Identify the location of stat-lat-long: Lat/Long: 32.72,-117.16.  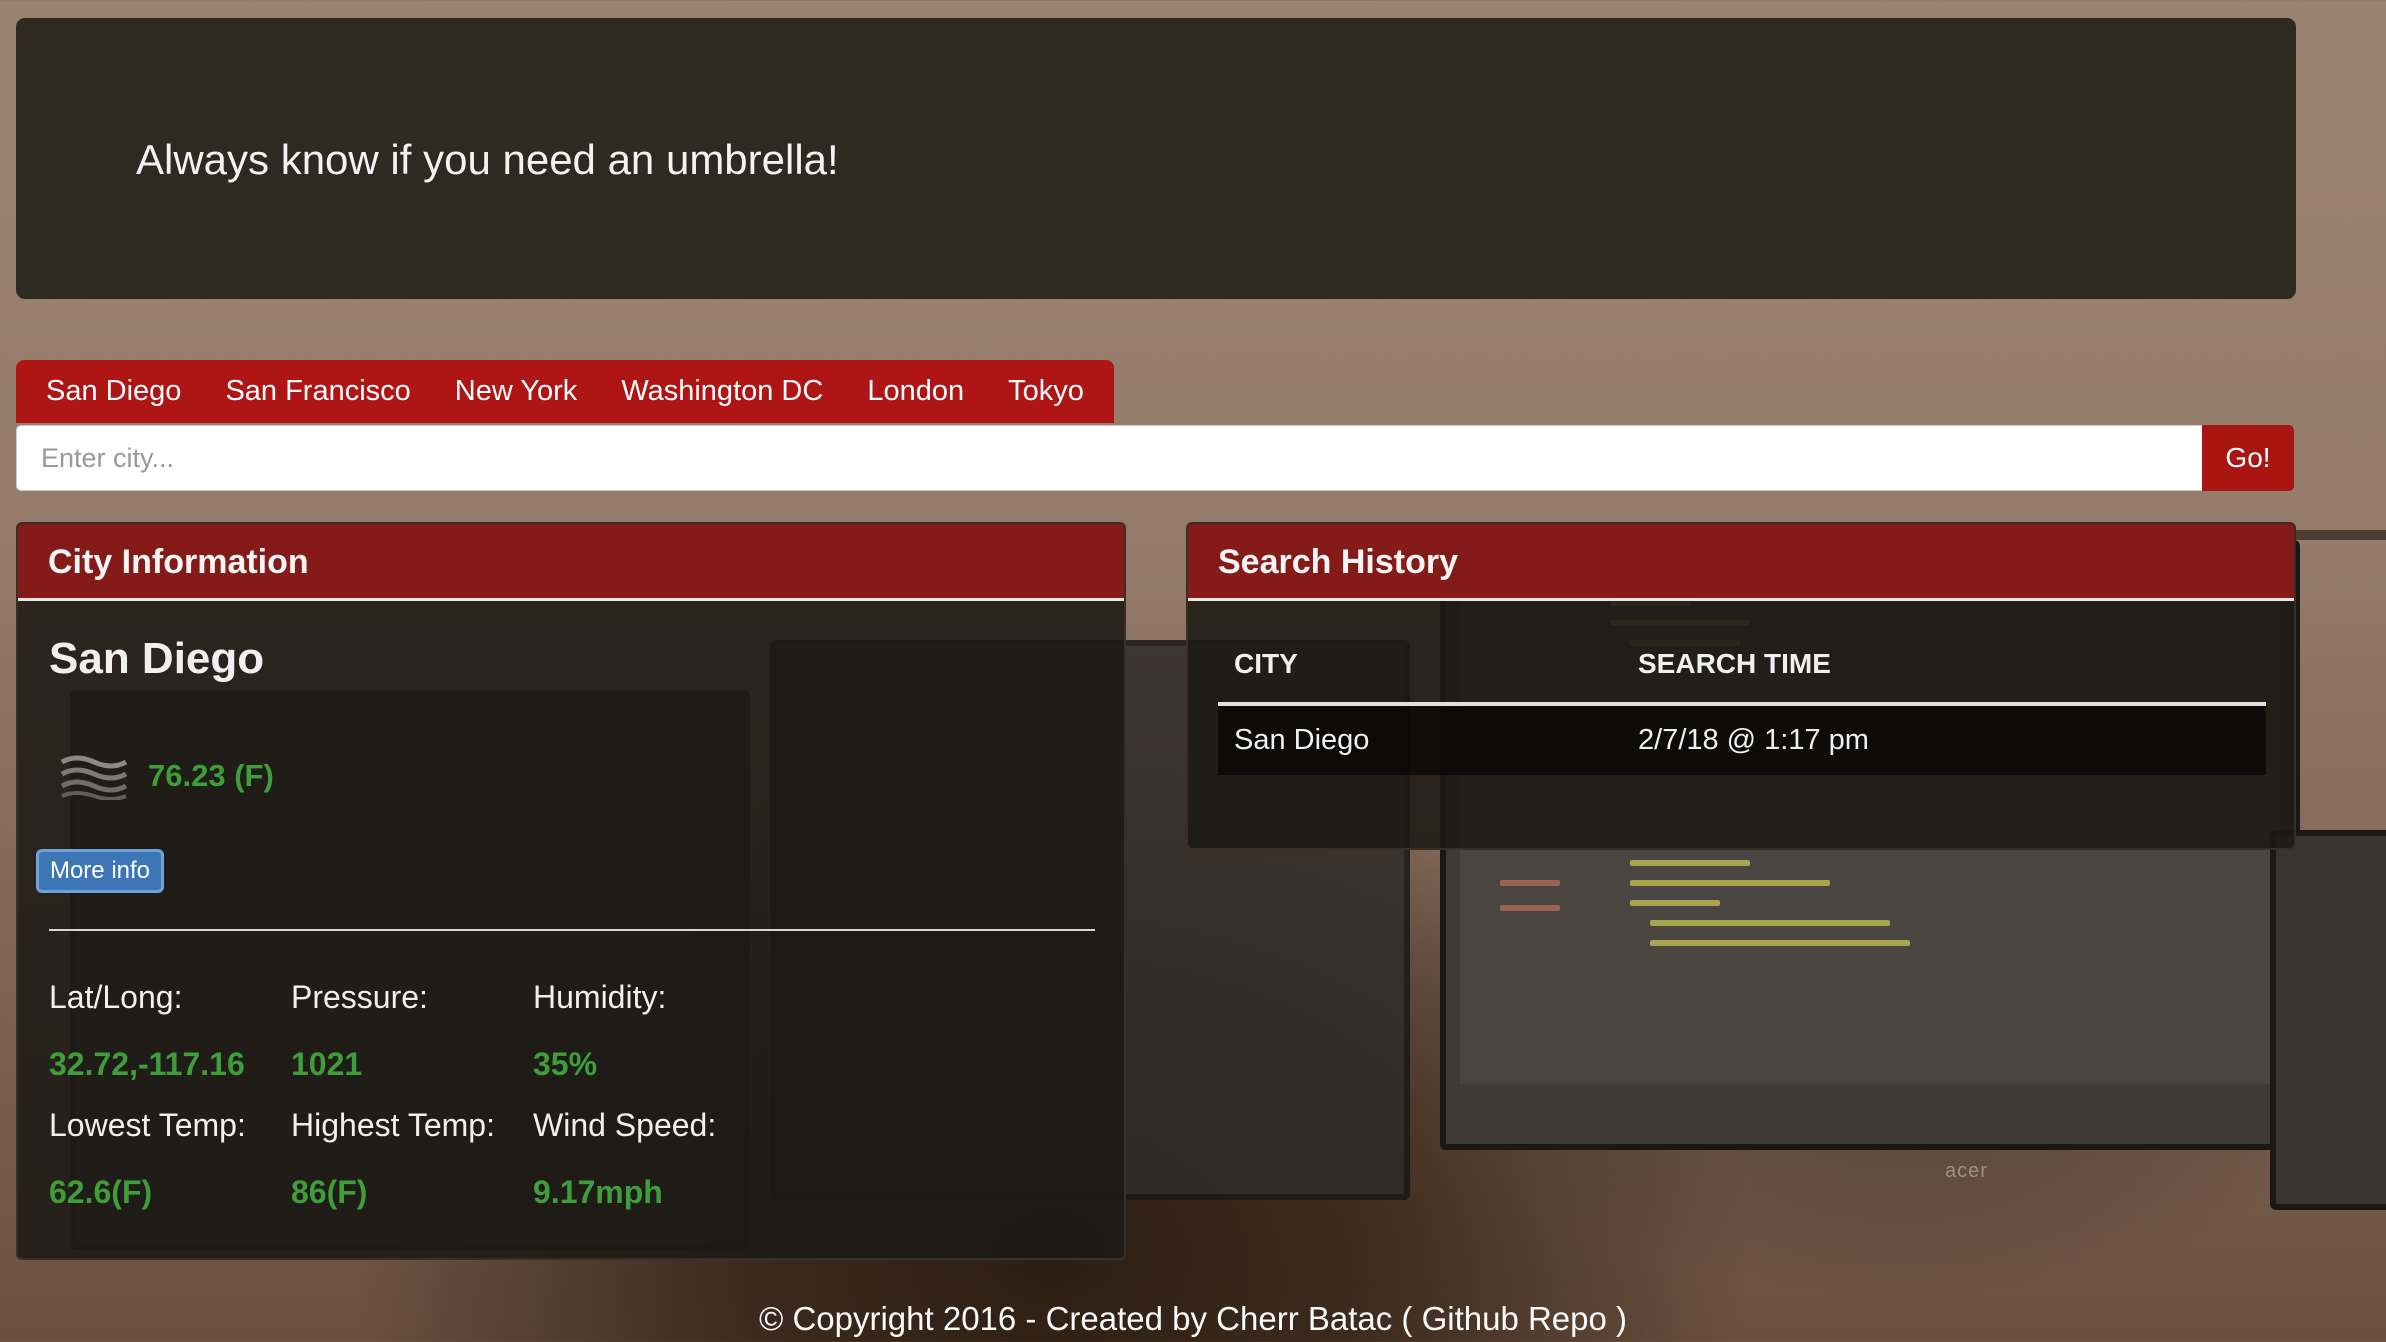
(147, 1031).